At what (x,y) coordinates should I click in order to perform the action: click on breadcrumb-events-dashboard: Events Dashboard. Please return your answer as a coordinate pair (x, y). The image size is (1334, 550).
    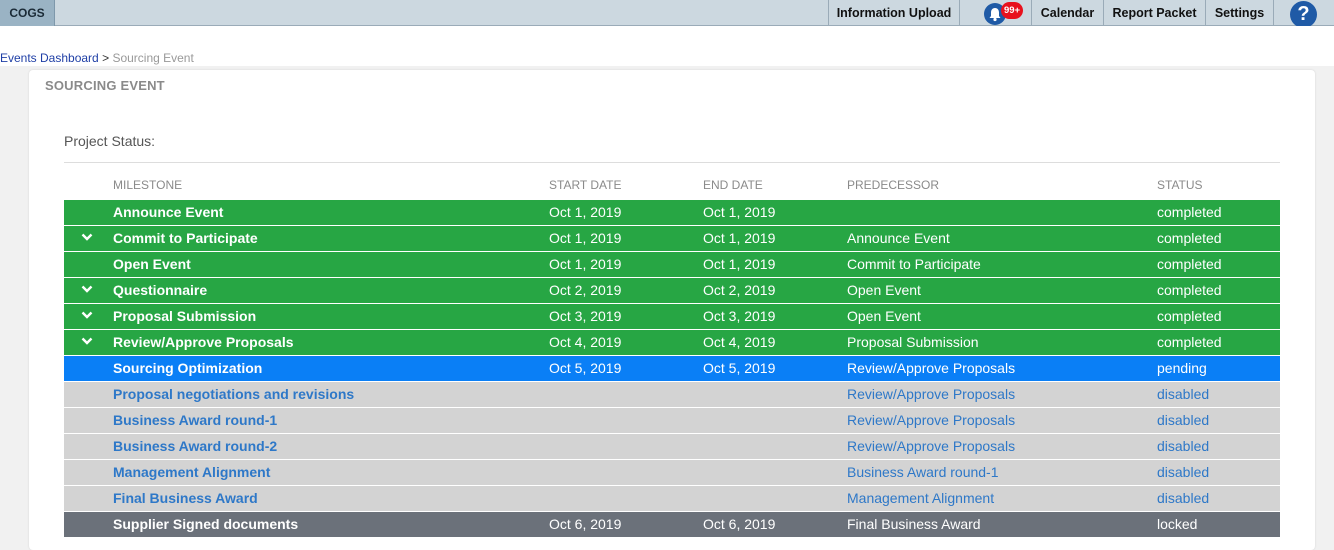
    Looking at the image, I should click on (49, 58).